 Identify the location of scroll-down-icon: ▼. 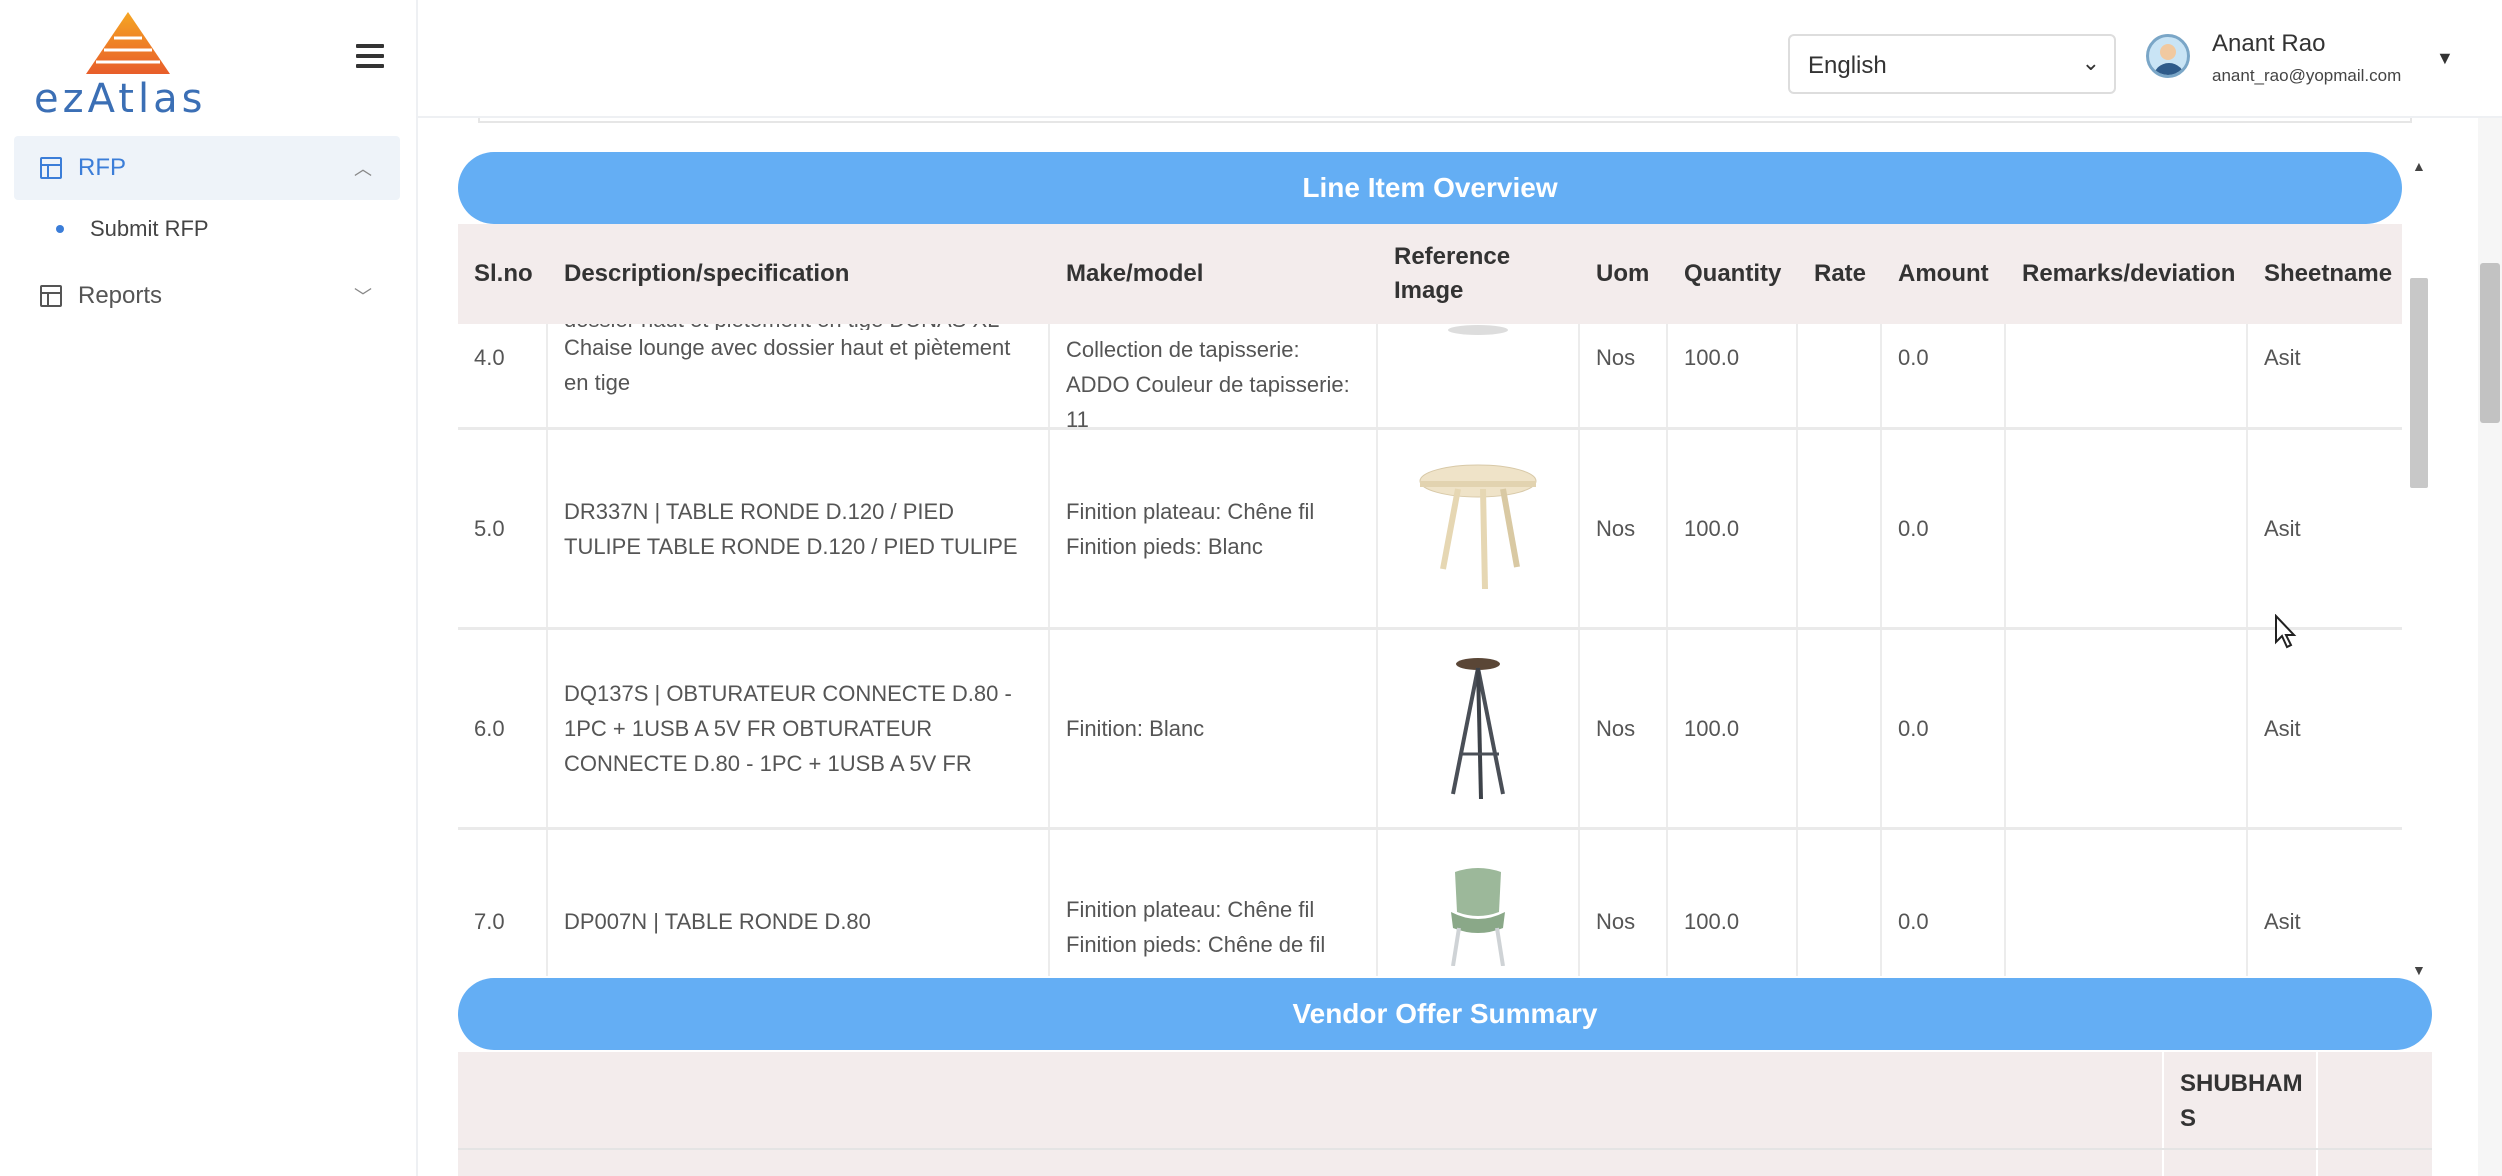
(2419, 970).